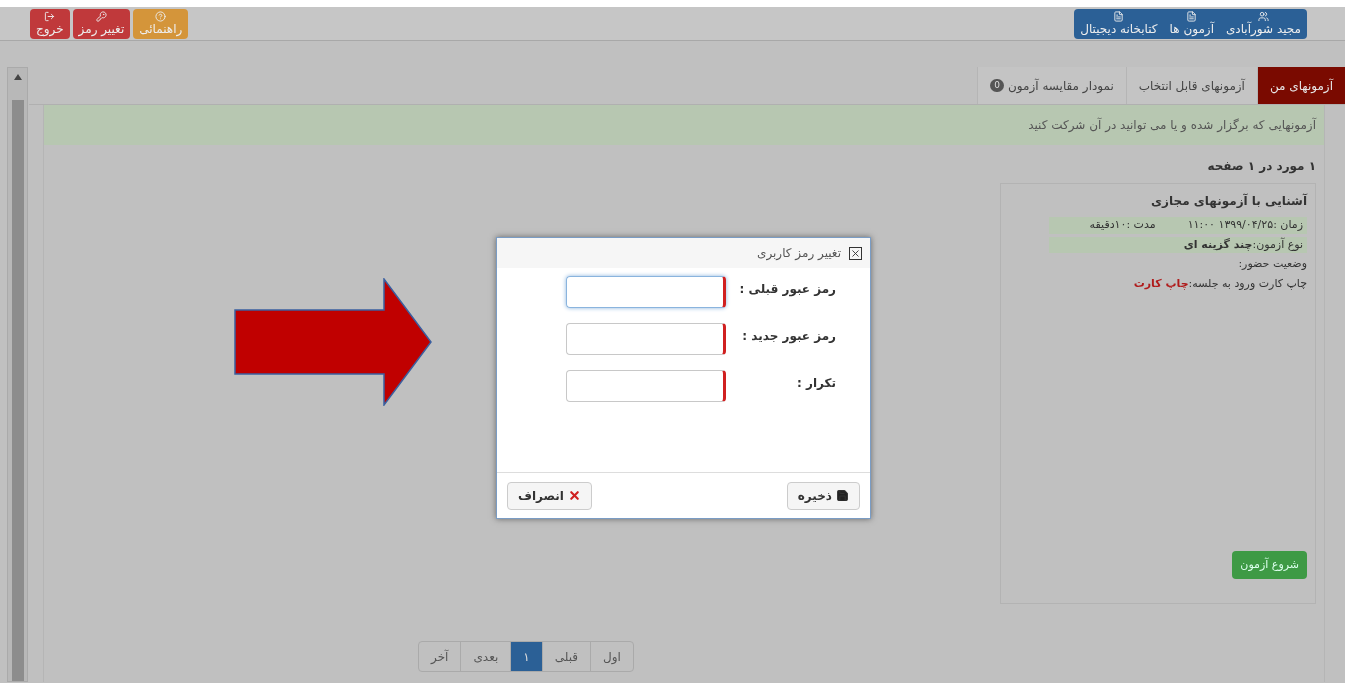 The width and height of the screenshot is (1345, 683). What do you see at coordinates (1191, 85) in the screenshot?
I see `tab: آزمونهای قابل انتخاب` at bounding box center [1191, 85].